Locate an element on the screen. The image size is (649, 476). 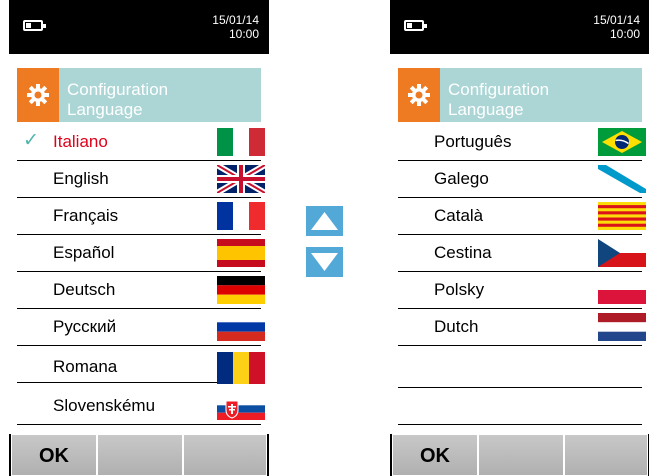
arrow-down-icon is located at coordinates (324, 262).